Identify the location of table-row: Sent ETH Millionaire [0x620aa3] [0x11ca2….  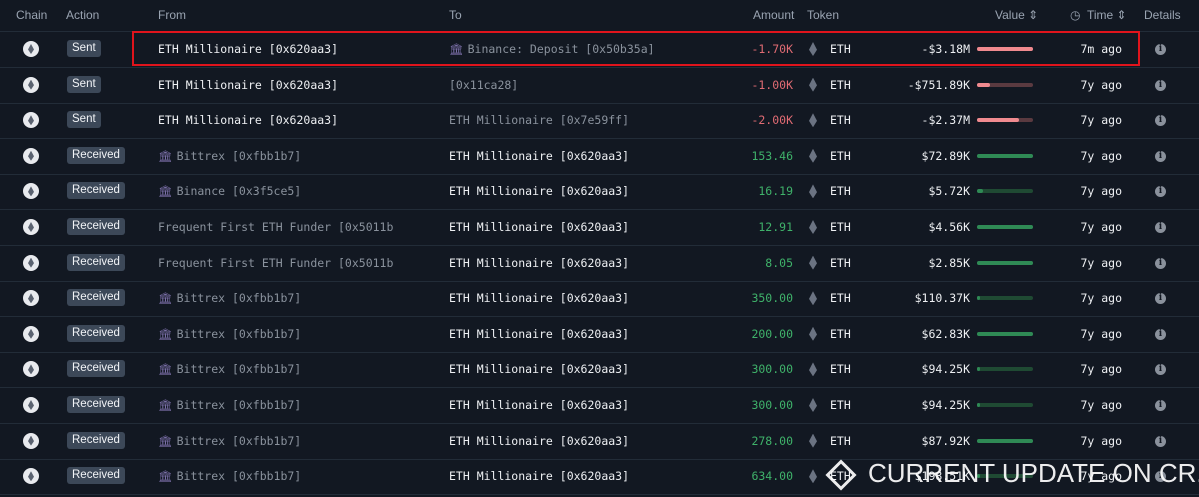
(599, 86).